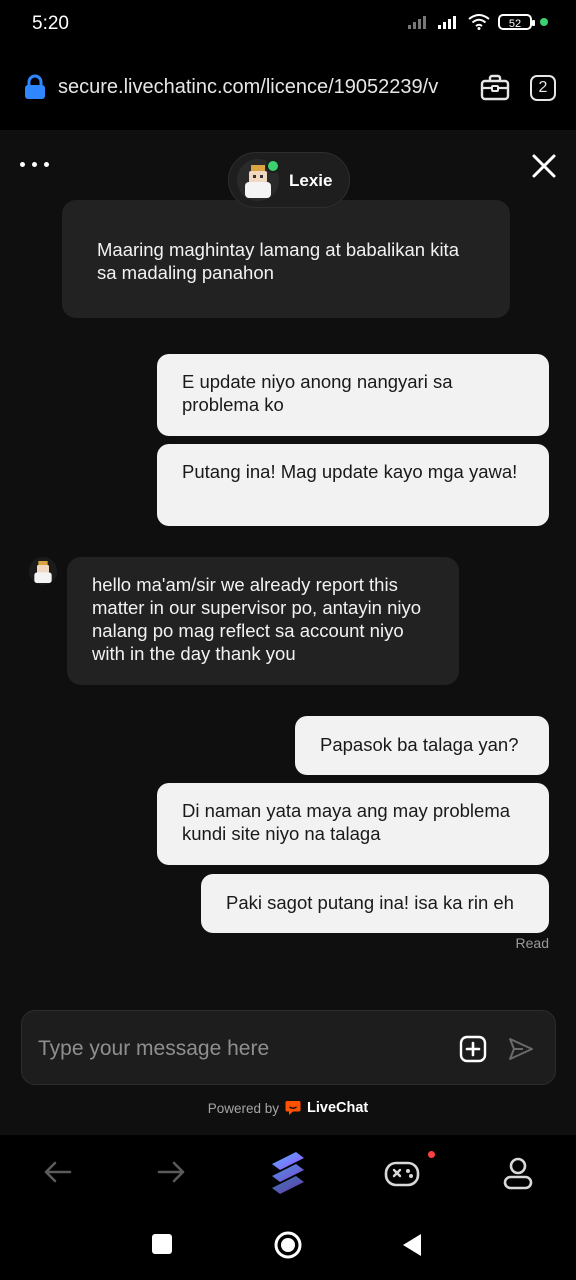 This screenshot has height=1280, width=576. Describe the element at coordinates (293, 1108) in the screenshot. I see `livechat-logo-icon` at that location.